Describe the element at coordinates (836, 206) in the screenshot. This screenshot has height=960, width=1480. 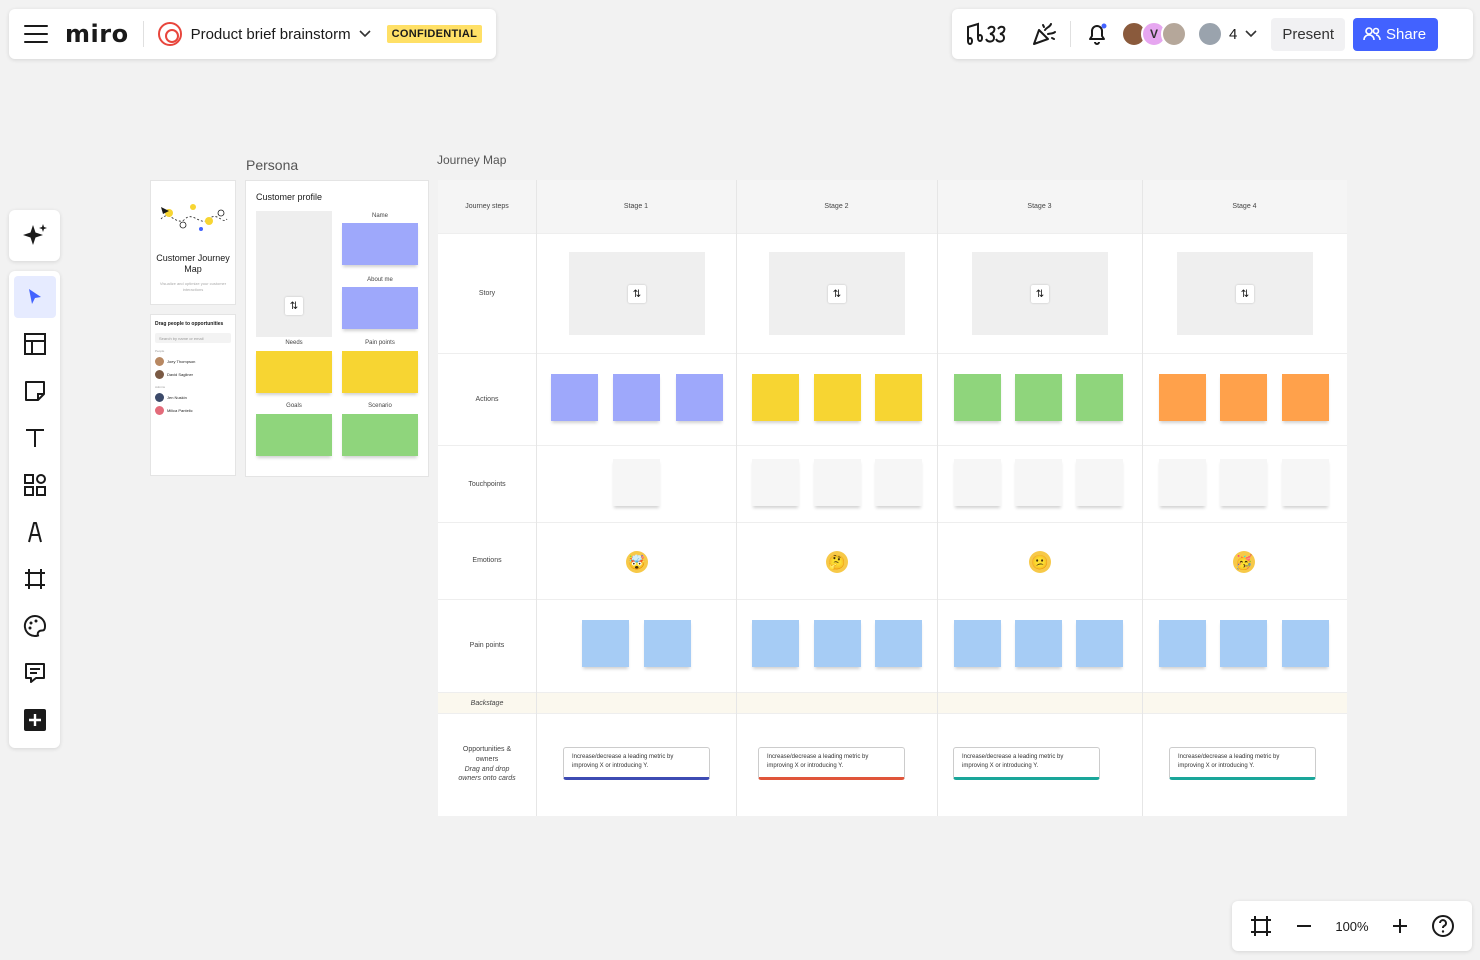
I see `stage-header: Stage 2` at that location.